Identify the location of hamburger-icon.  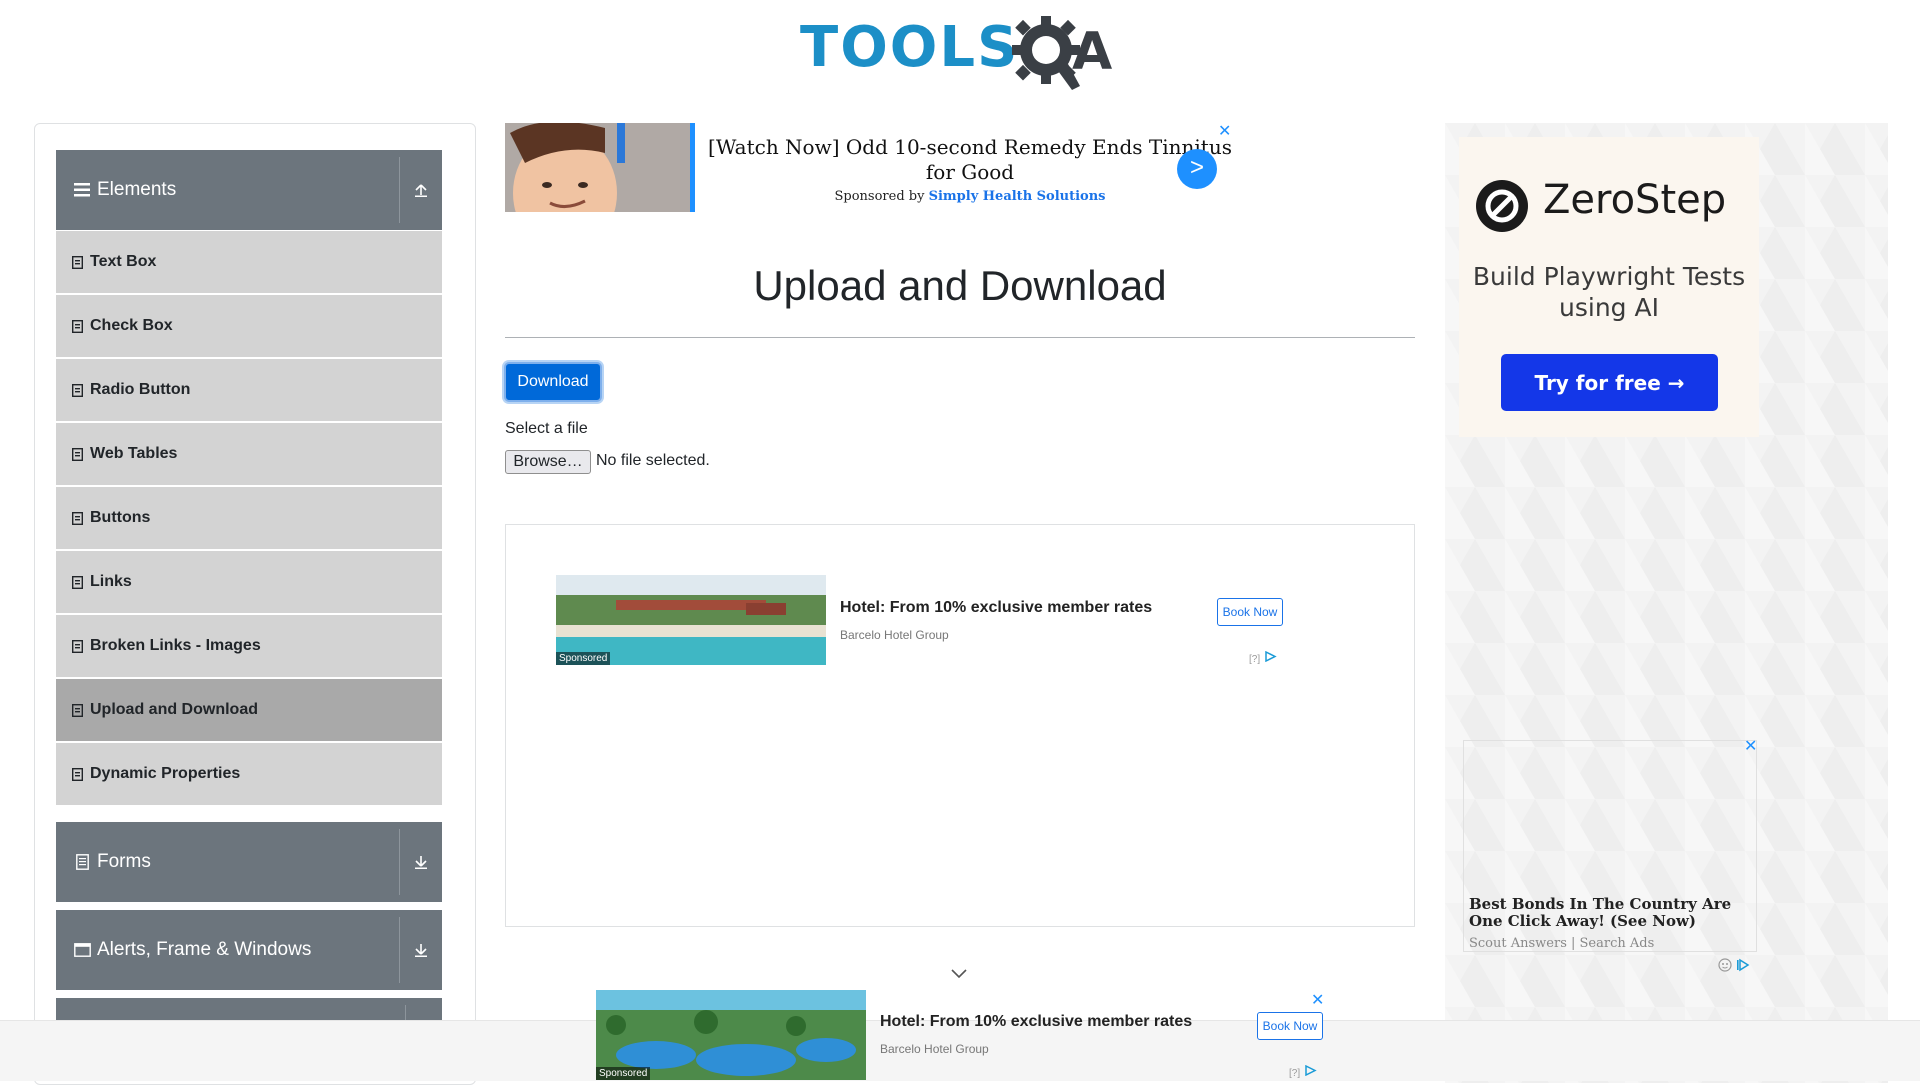
(82, 190).